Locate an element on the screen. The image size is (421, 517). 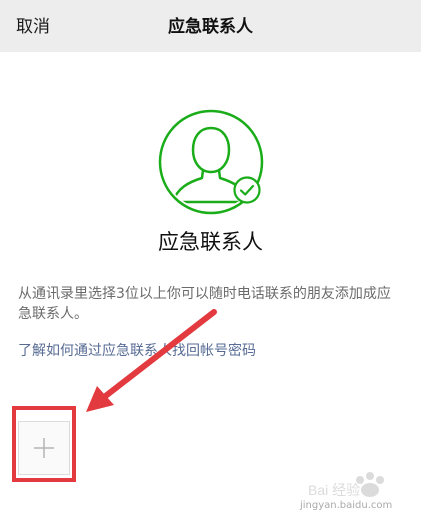
watermark-brand: Bai 经验 is located at coordinates (334, 490).